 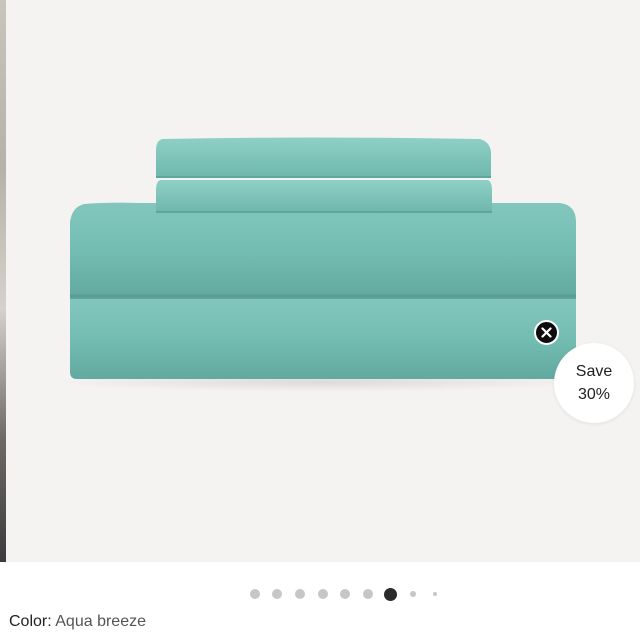 What do you see at coordinates (100, 621) in the screenshot?
I see `color-value: Aqua breeze` at bounding box center [100, 621].